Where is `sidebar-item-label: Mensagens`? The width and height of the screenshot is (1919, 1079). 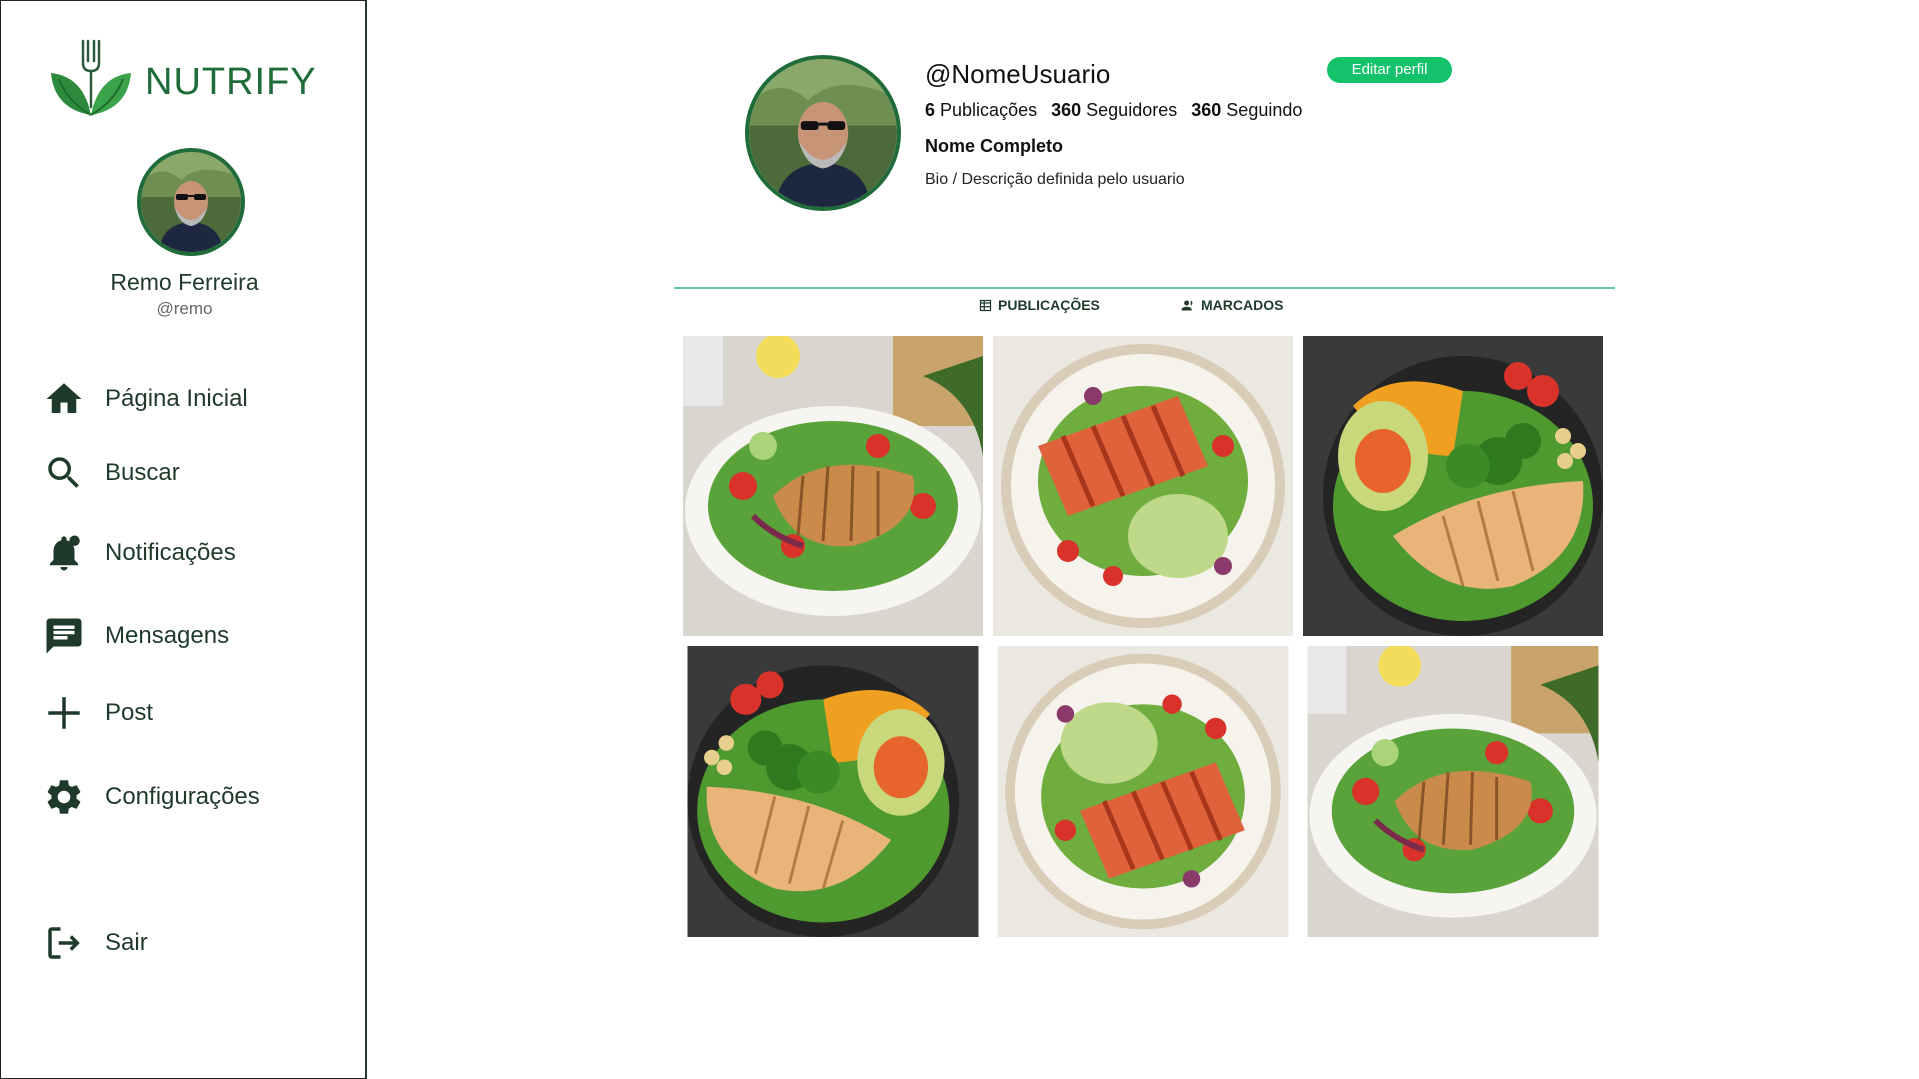 sidebar-item-label: Mensagens is located at coordinates (167, 635).